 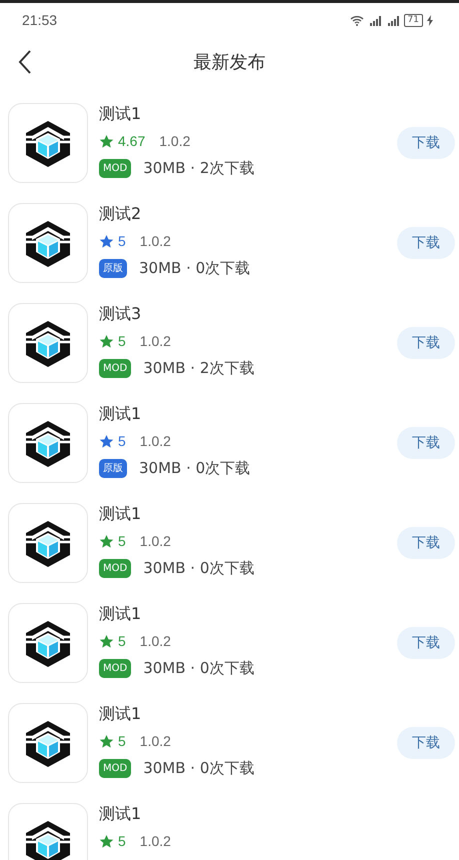 I want to click on app-name: 测试2, so click(x=120, y=214).